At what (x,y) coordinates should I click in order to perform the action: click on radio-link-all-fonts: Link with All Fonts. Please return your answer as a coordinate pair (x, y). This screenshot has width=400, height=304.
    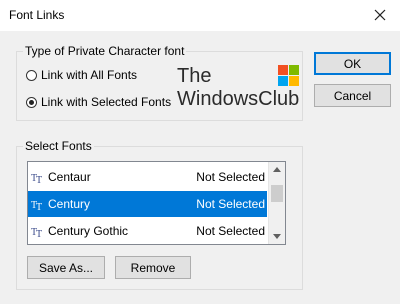
    Looking at the image, I should click on (81, 75).